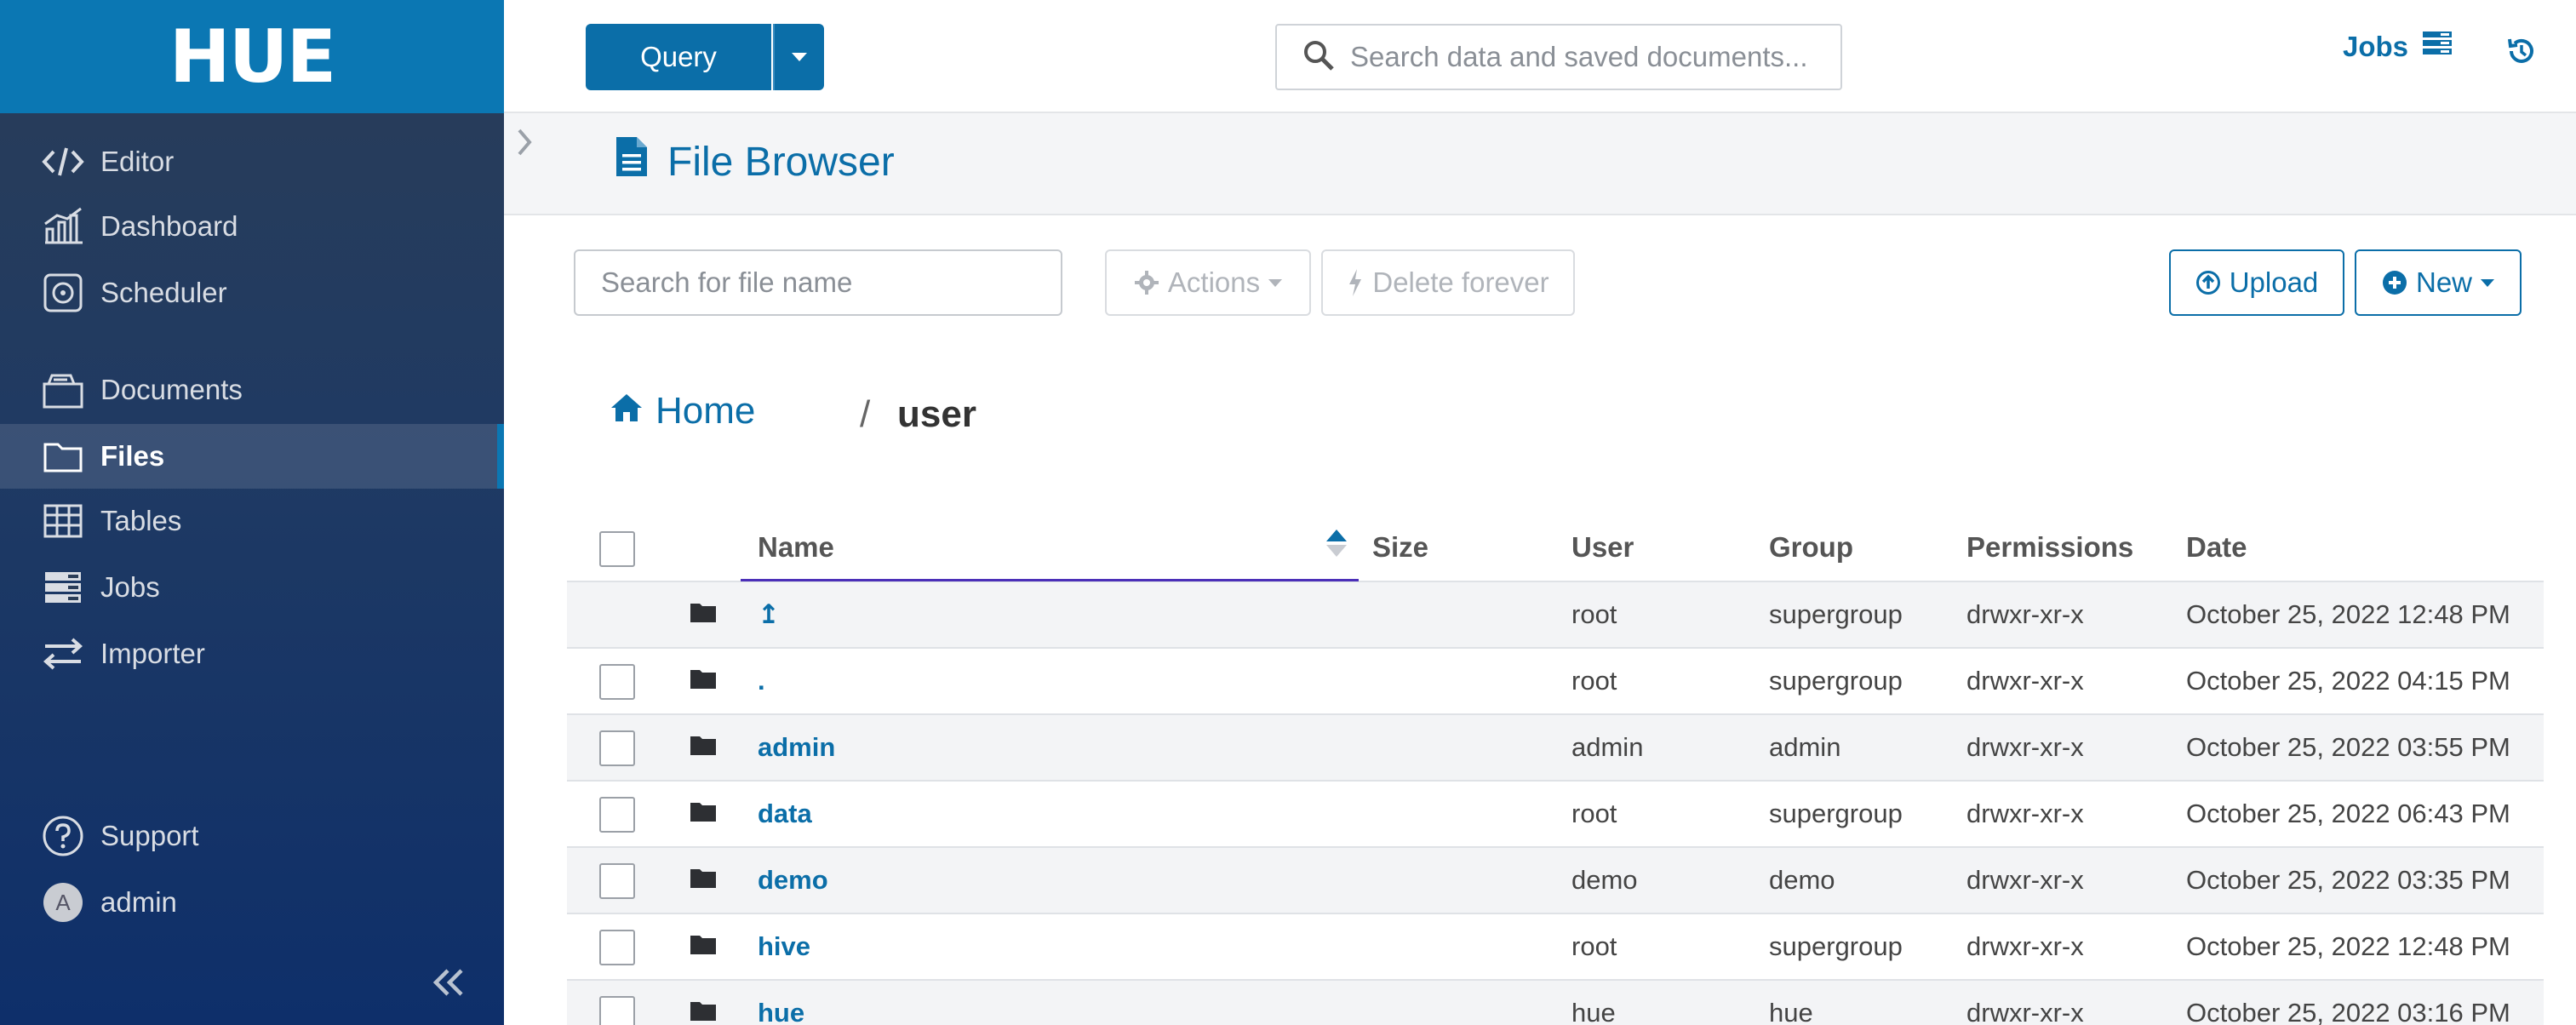  Describe the element at coordinates (2049, 547) in the screenshot. I see `column-header-permissions: Permissions` at that location.